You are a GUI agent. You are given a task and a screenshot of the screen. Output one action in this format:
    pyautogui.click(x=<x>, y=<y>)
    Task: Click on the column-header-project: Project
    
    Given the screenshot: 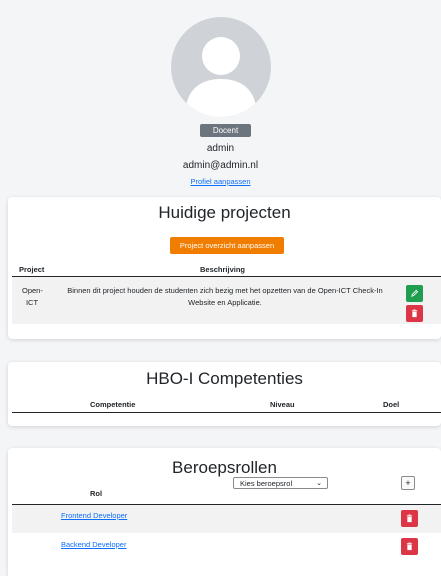 What is the action you would take?
    pyautogui.click(x=32, y=269)
    